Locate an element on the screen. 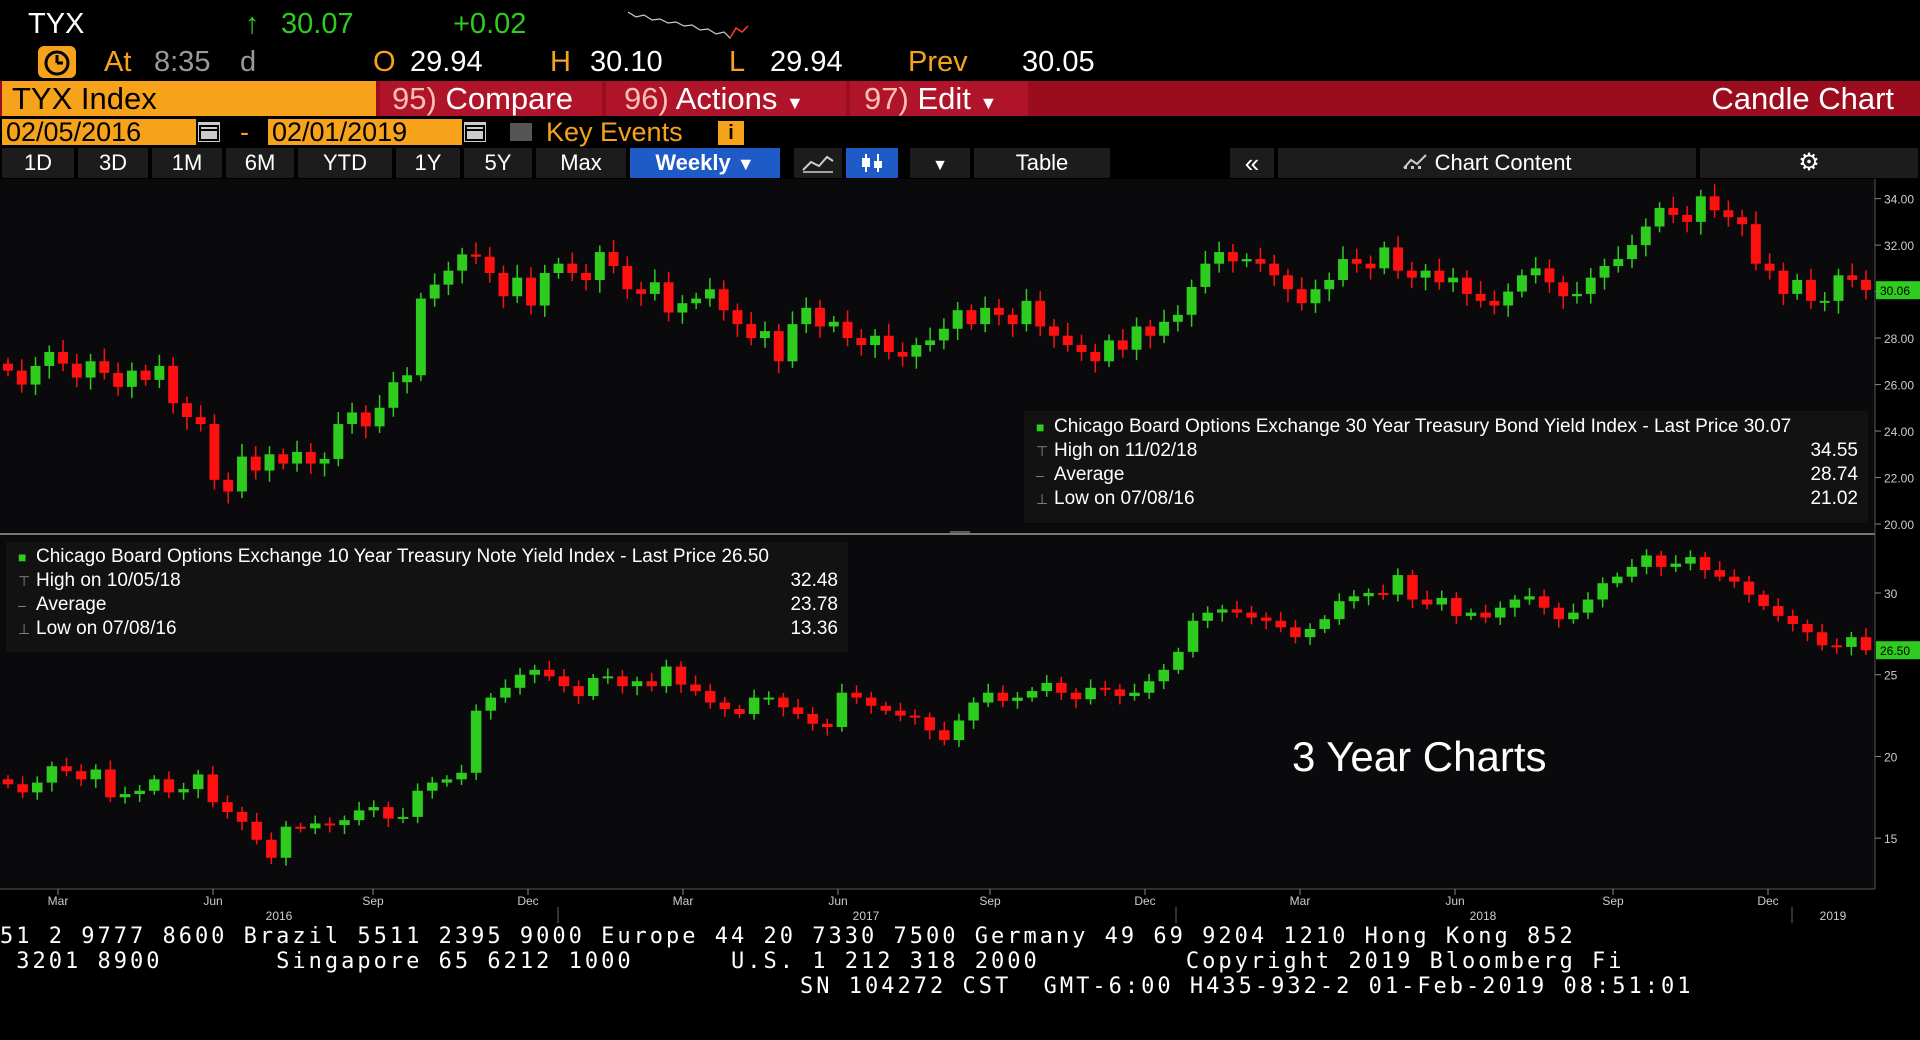 Image resolution: width=1920 pixels, height=1040 pixels. last-price: 30.07 is located at coordinates (317, 24).